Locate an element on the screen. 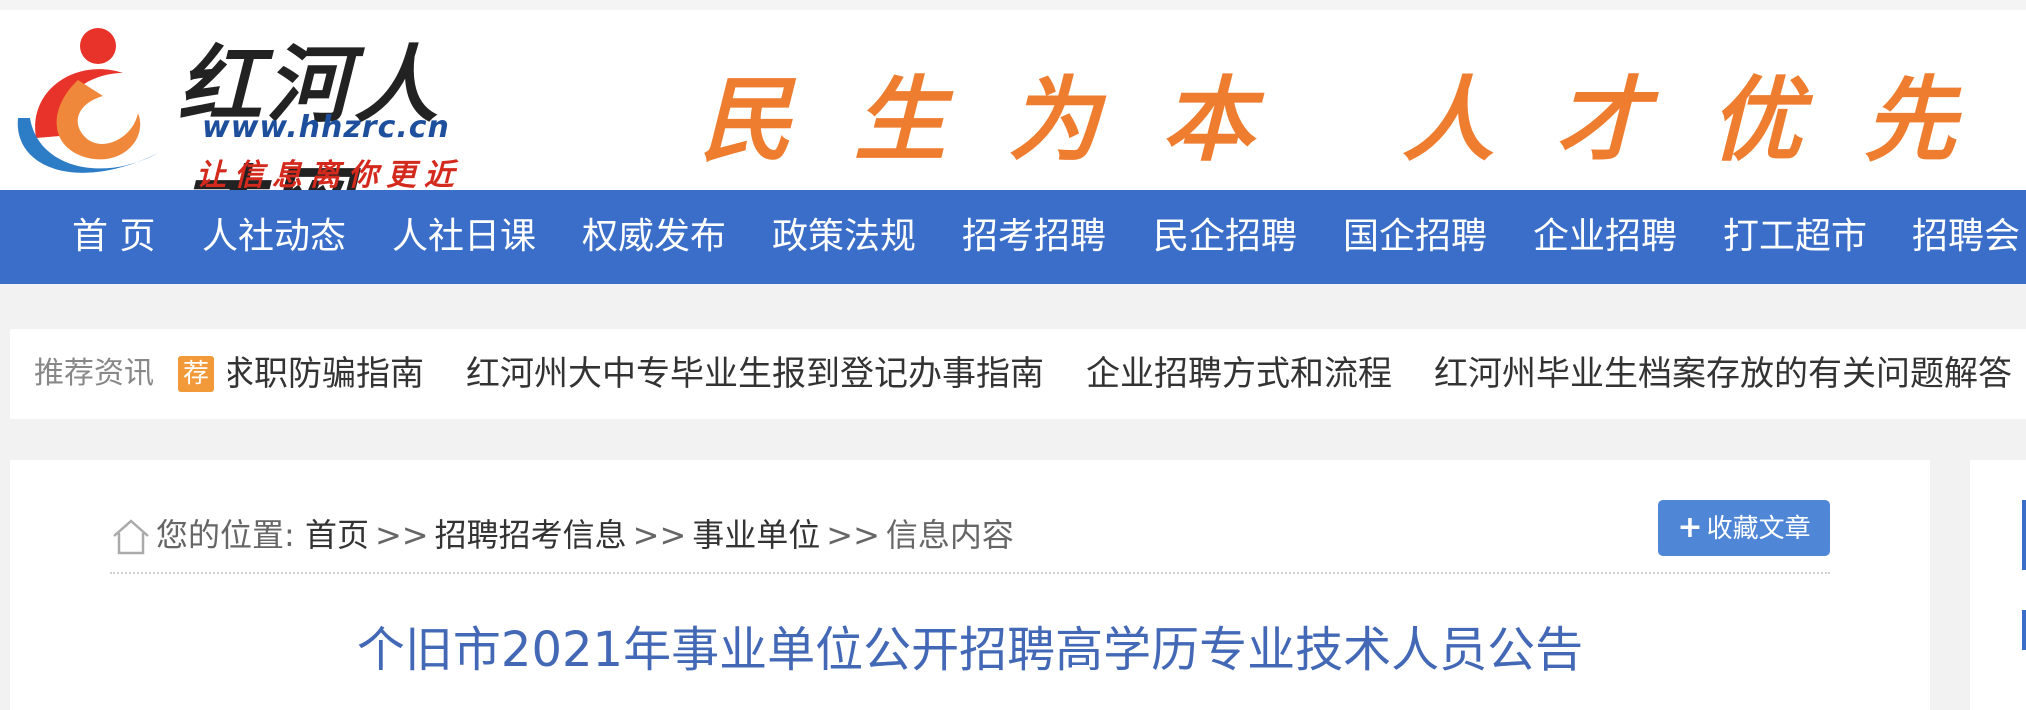  nav-item-official-release: 权威发布 is located at coordinates (654, 237).